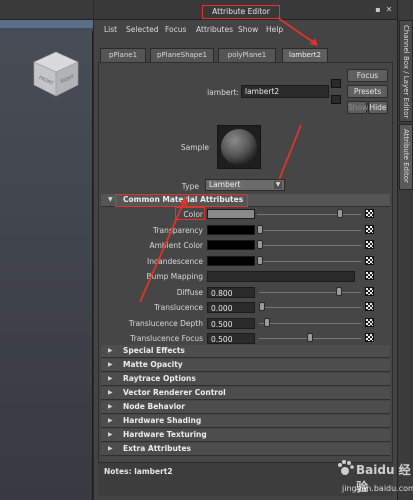 The image size is (413, 500). I want to click on menu-show: Show, so click(248, 29).